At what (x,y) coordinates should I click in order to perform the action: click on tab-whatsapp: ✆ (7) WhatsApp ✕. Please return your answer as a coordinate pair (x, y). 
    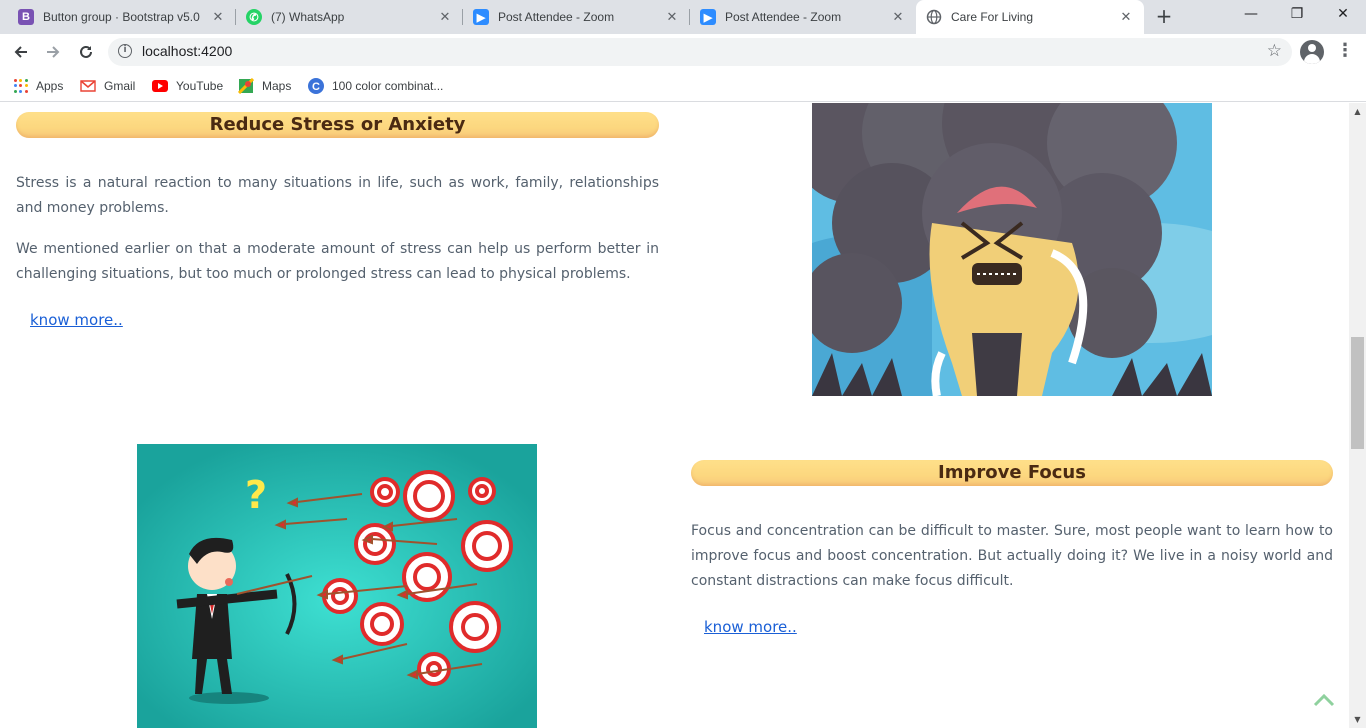
    Looking at the image, I should click on (349, 17).